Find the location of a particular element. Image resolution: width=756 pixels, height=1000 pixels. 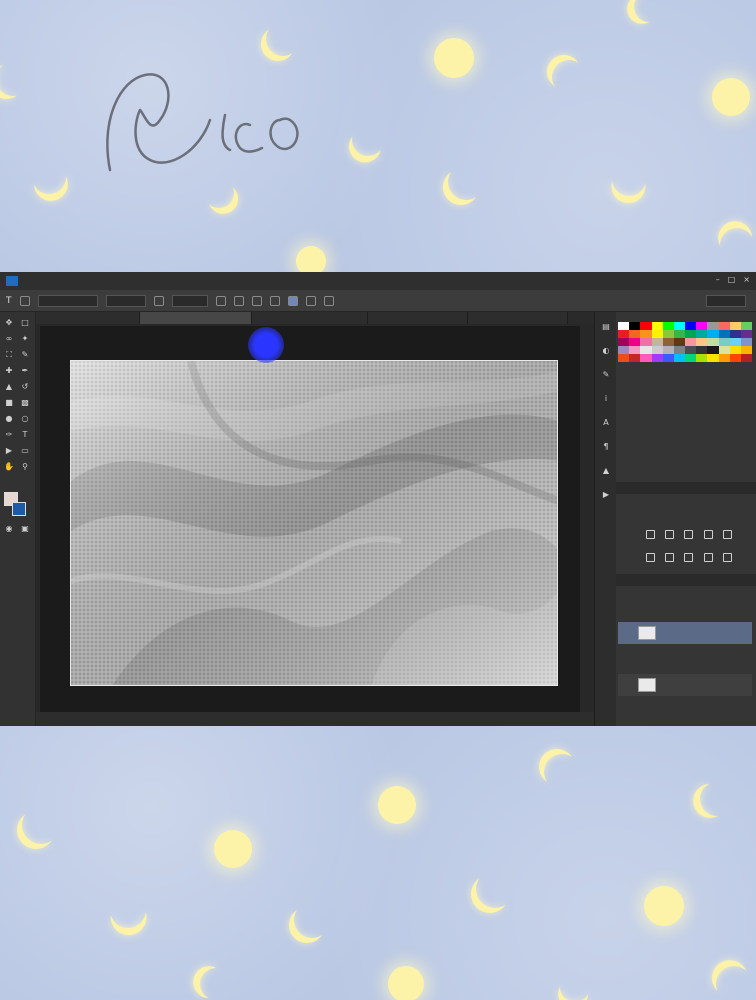

signature-logo is located at coordinates (202, 122).